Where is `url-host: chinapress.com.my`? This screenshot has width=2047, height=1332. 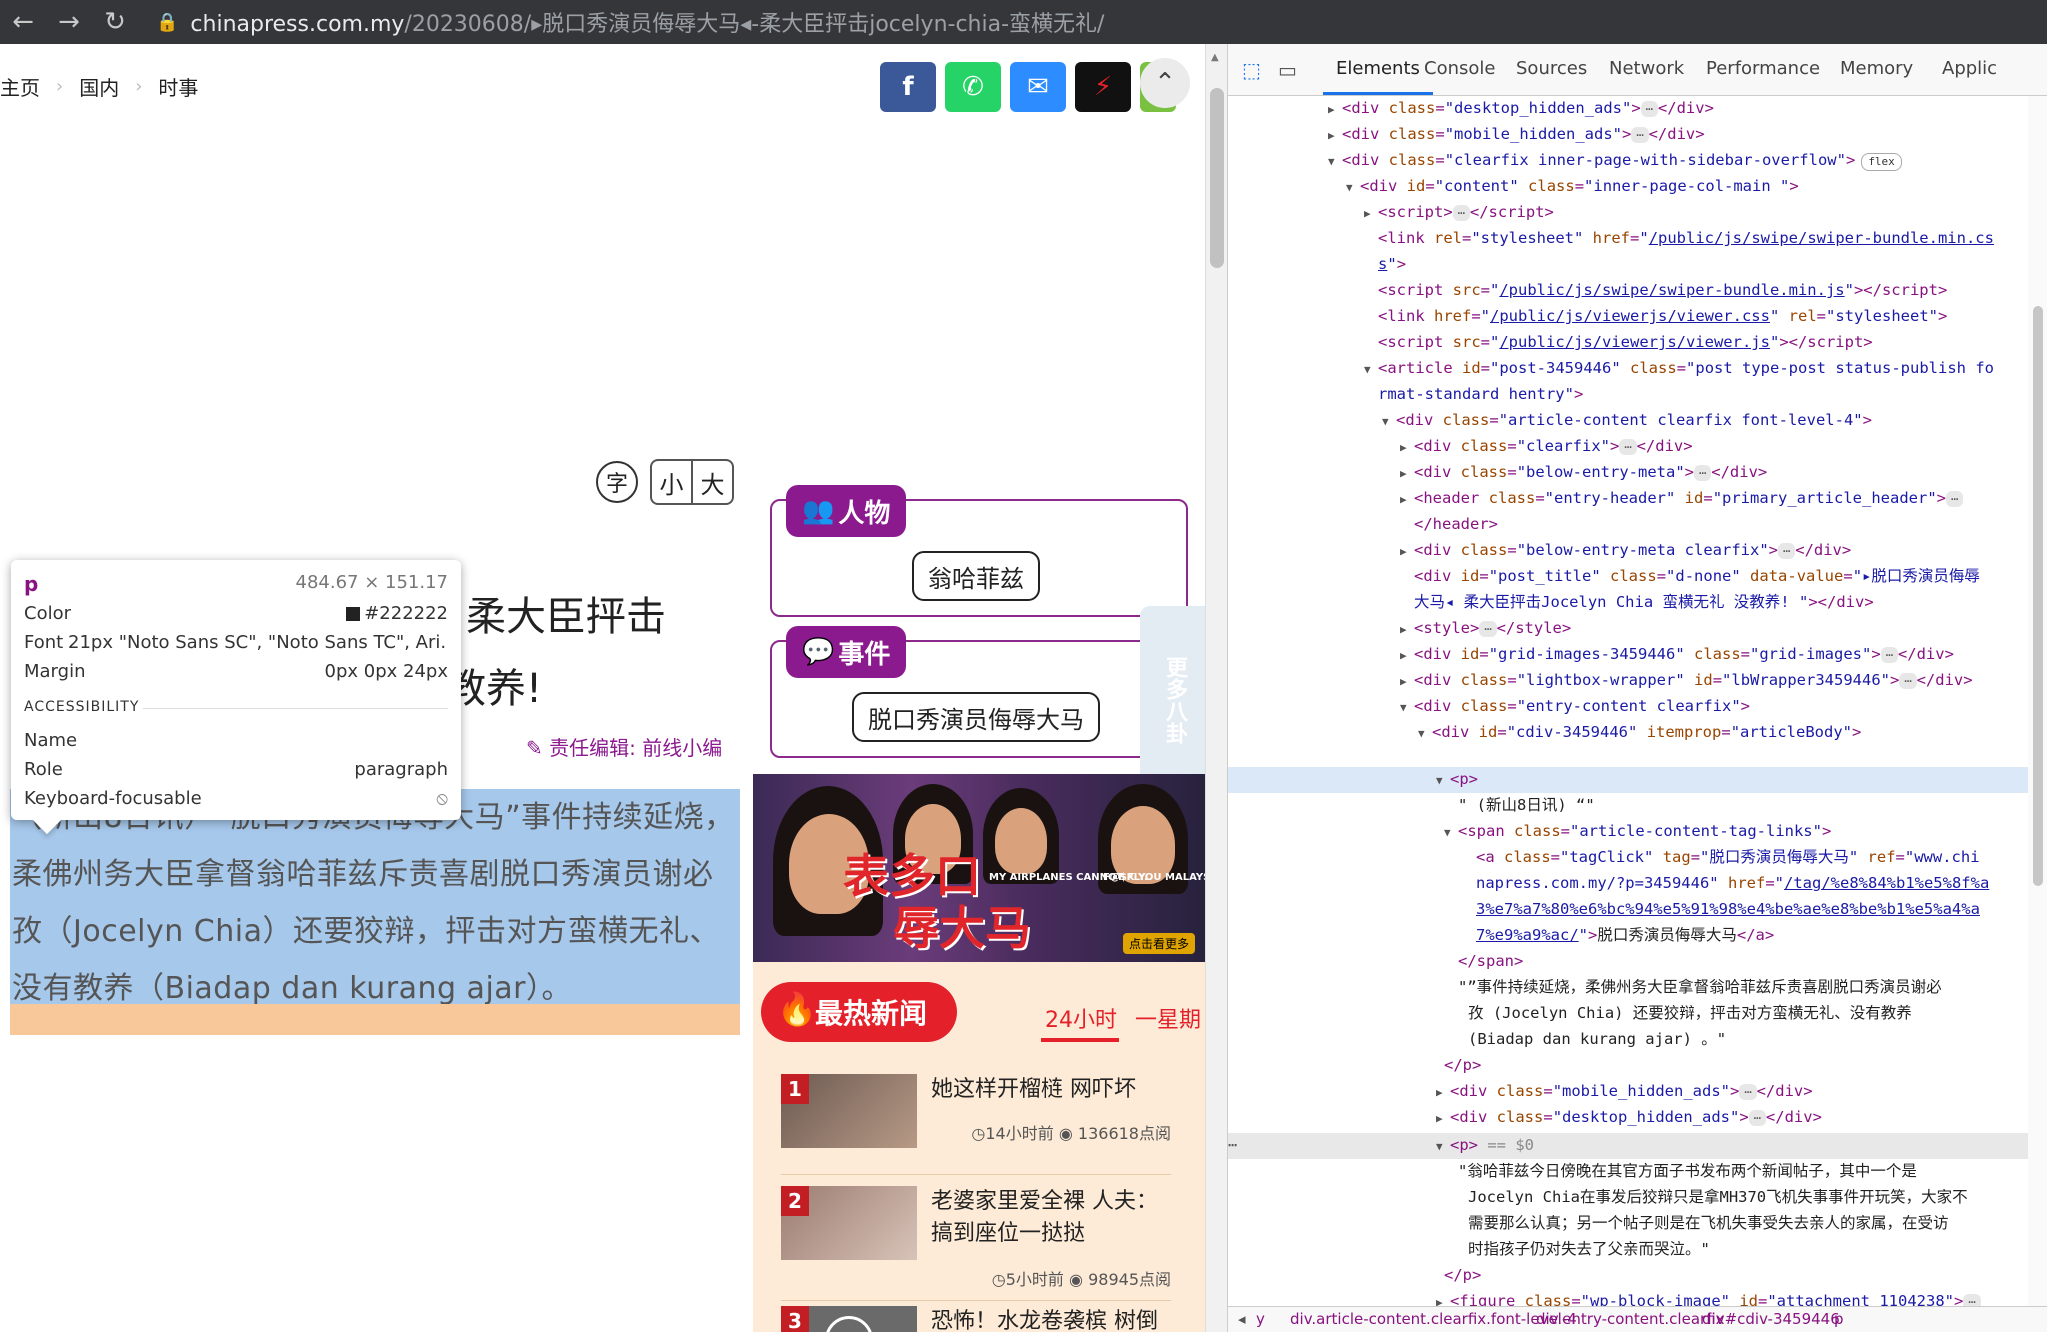
url-host: chinapress.com.my is located at coordinates (297, 24).